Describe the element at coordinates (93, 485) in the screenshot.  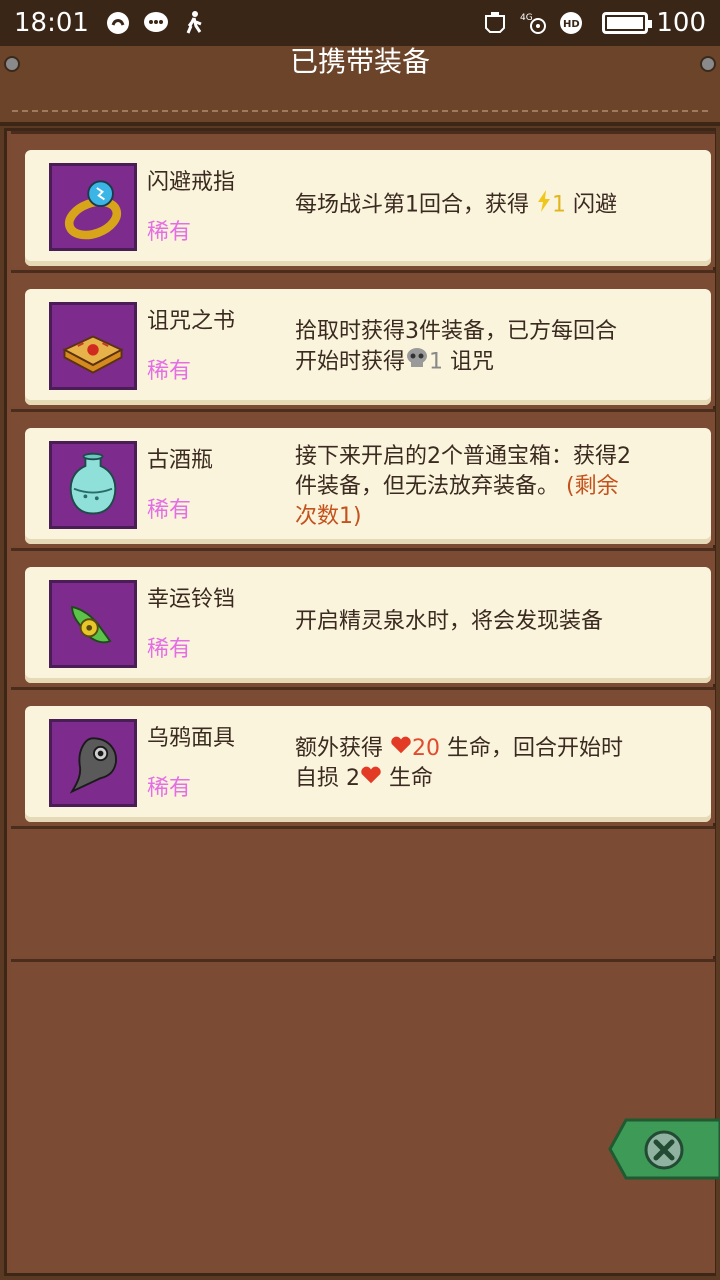
I see `vase-icon` at that location.